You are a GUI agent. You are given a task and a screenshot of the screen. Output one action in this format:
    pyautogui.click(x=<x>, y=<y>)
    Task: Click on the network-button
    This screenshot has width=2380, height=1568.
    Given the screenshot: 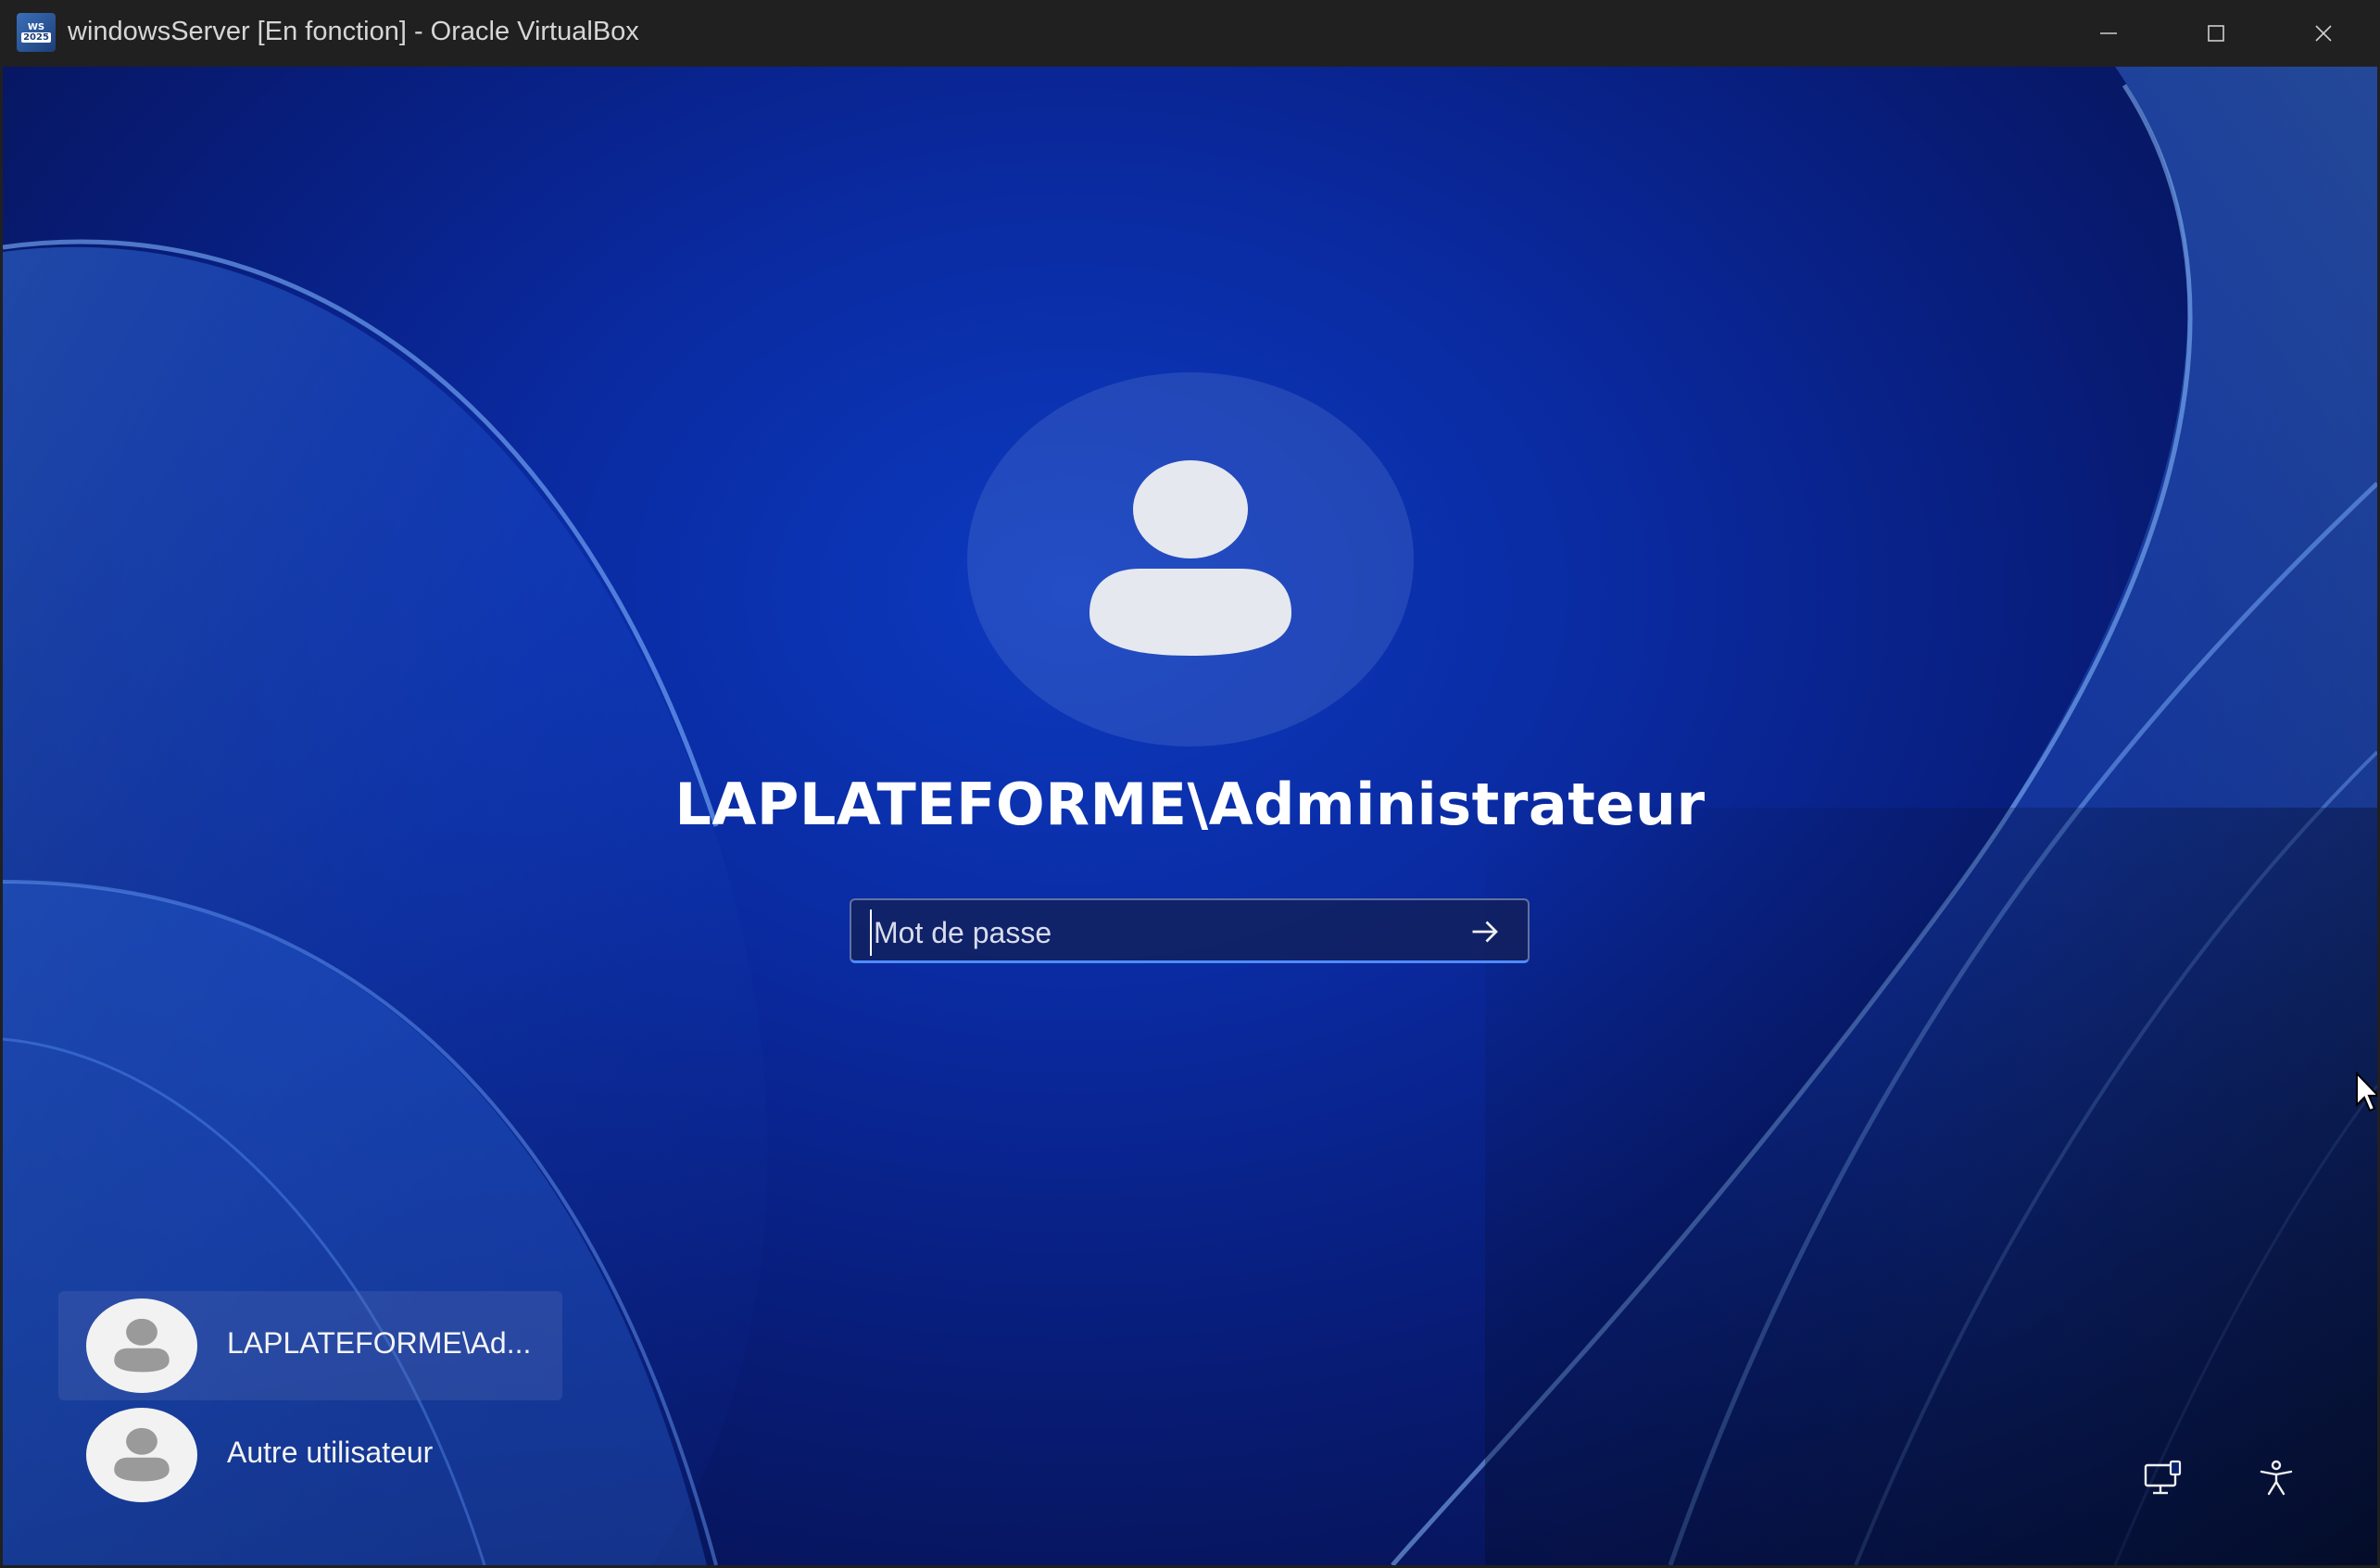 What is the action you would take?
    pyautogui.click(x=2163, y=1479)
    